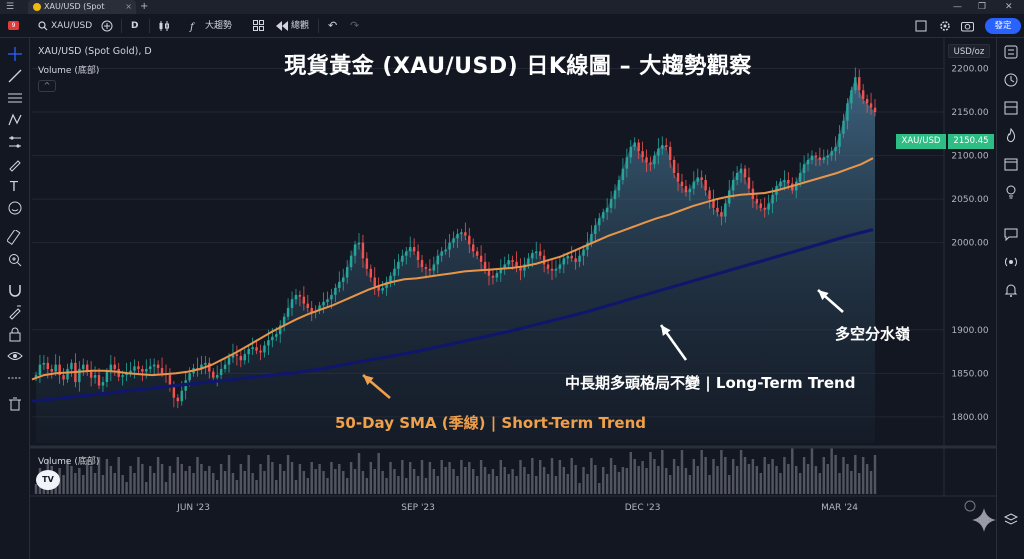  I want to click on volume-legend-top: Volume (底部), so click(68, 69).